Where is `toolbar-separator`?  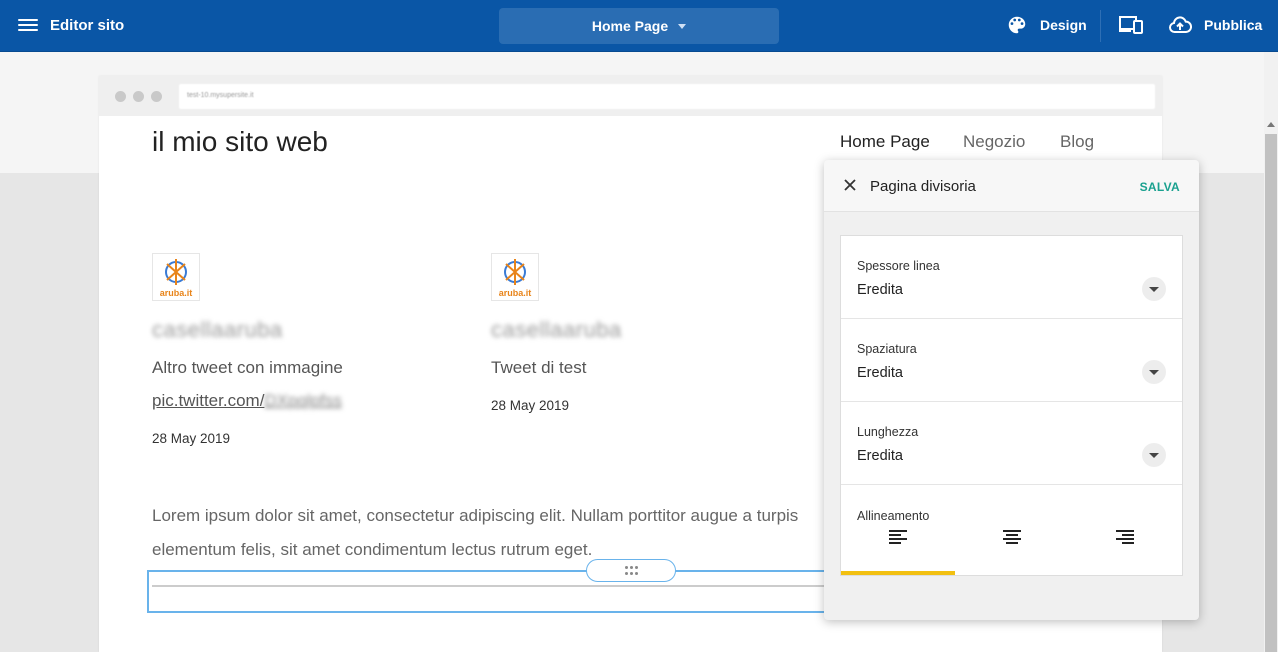
toolbar-separator is located at coordinates (1100, 26).